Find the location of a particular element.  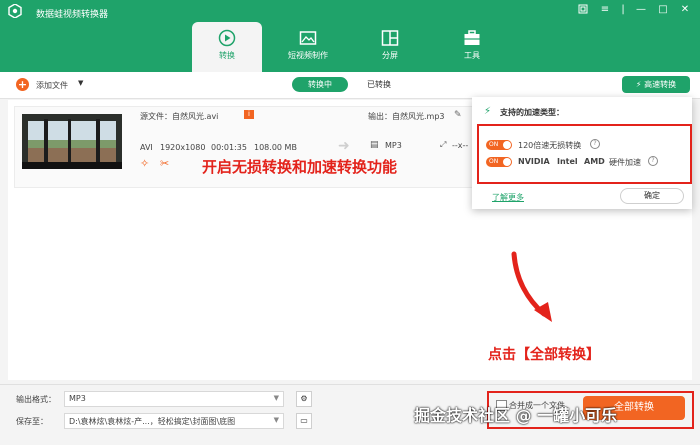

minimize-icon: — is located at coordinates (641, 9).